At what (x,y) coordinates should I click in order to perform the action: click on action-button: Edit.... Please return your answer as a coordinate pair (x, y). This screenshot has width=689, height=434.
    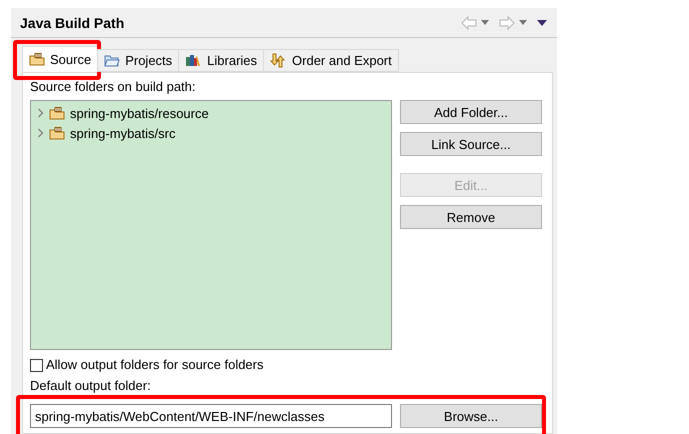
    Looking at the image, I should click on (471, 185).